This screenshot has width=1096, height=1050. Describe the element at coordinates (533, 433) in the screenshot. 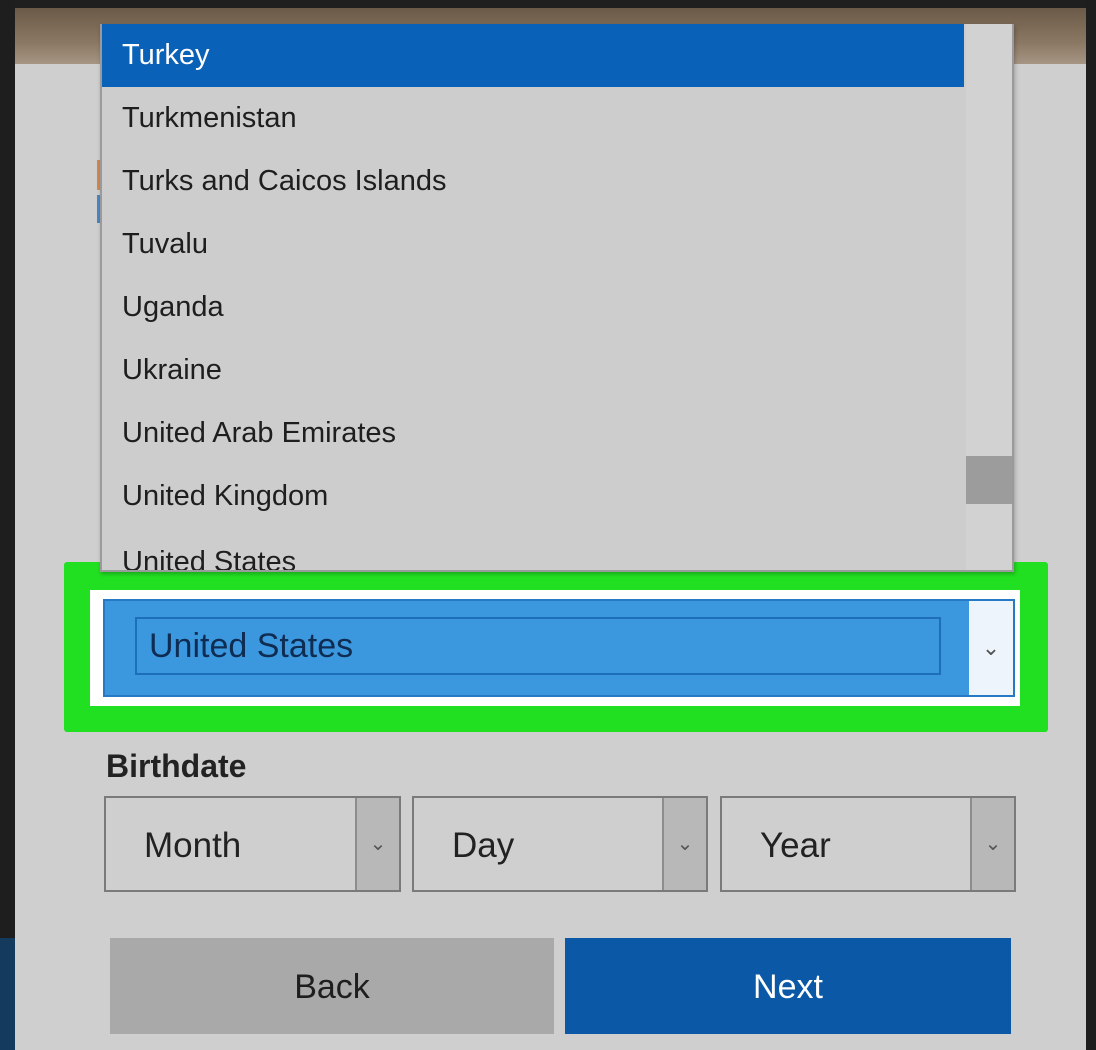

I see `country-option: United Arab Emirates` at that location.